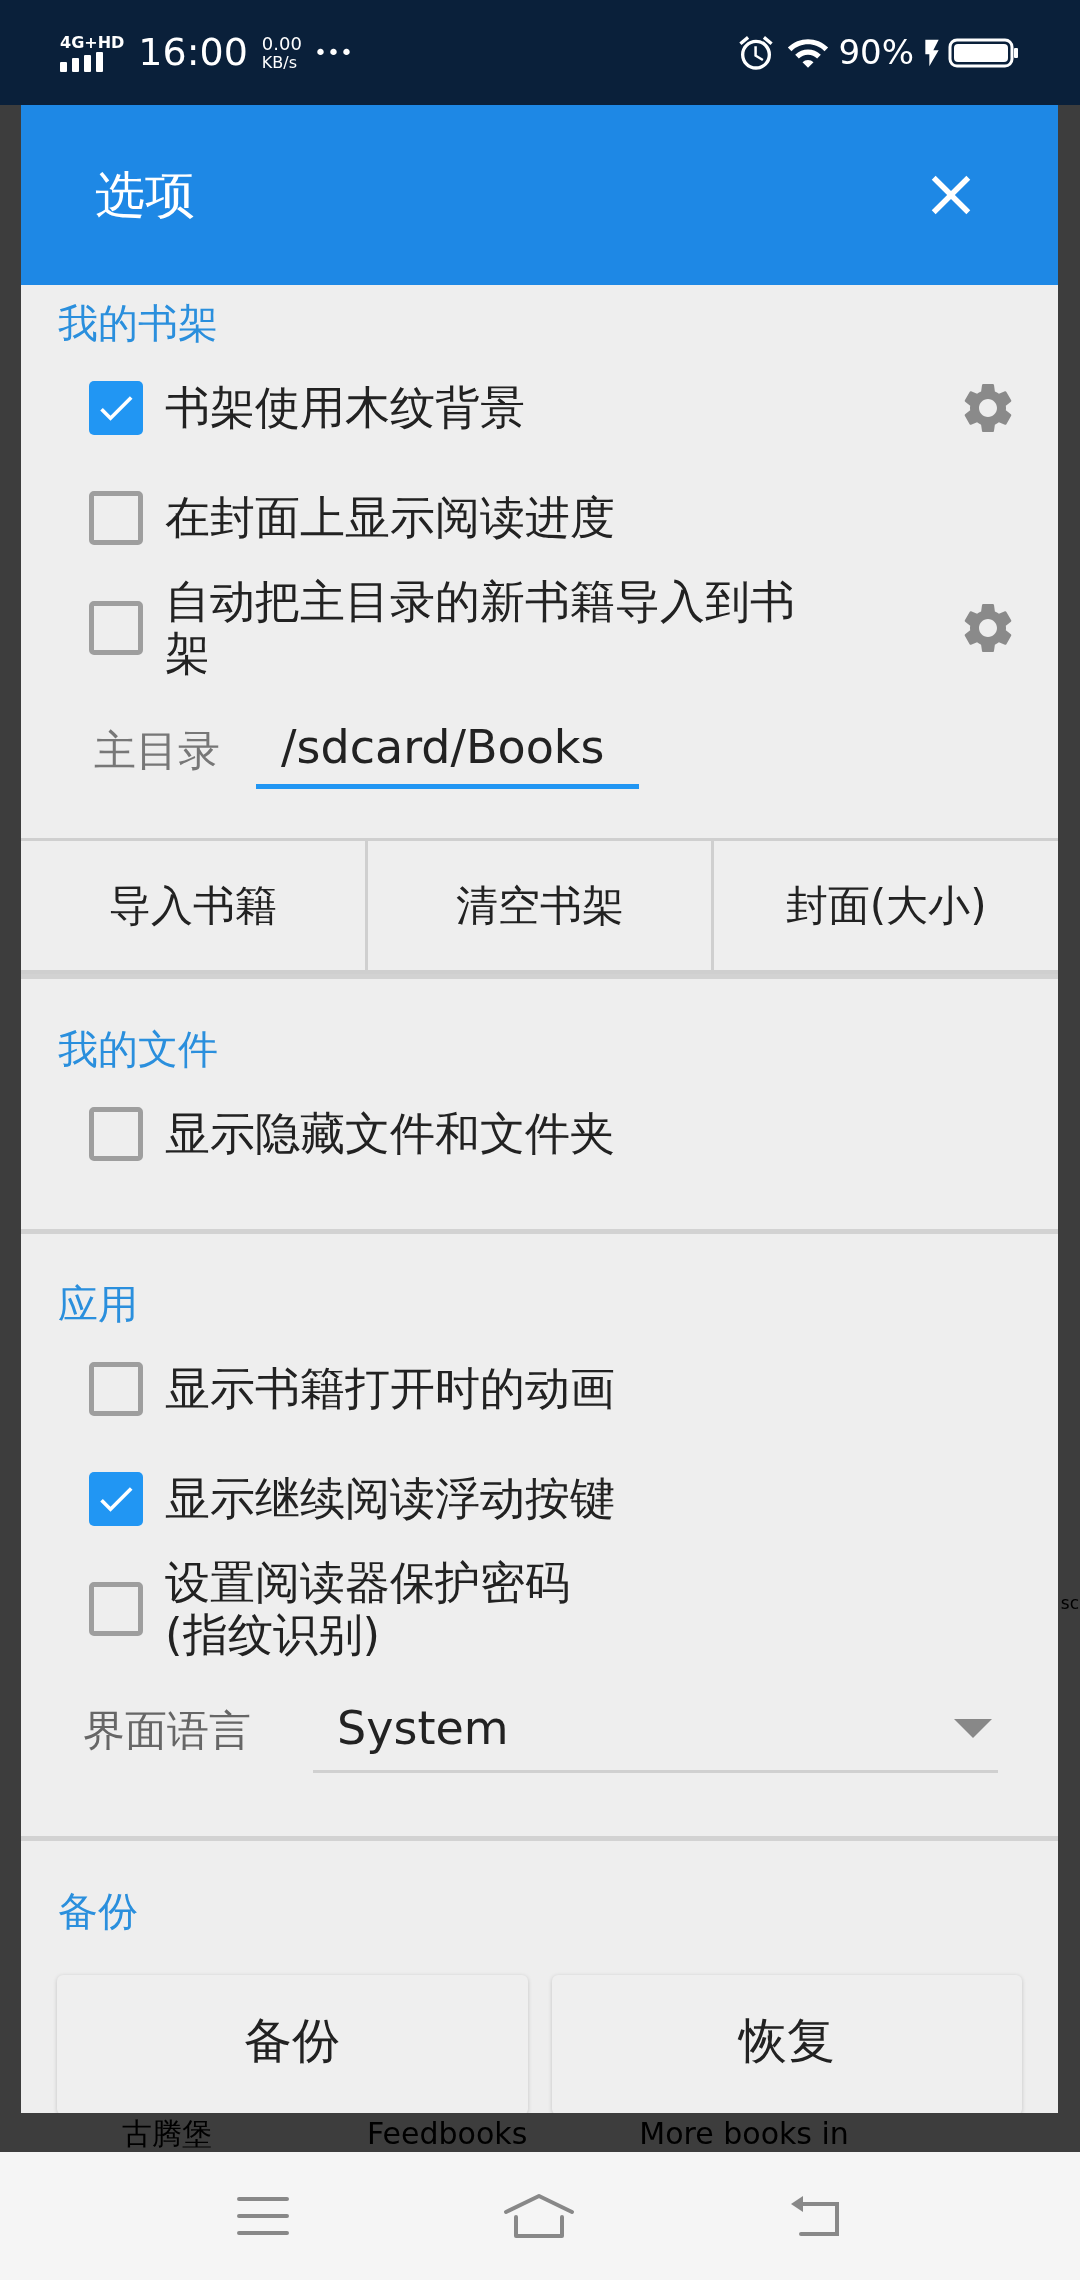  Describe the element at coordinates (263, 2216) in the screenshot. I see `menu-icon` at that location.